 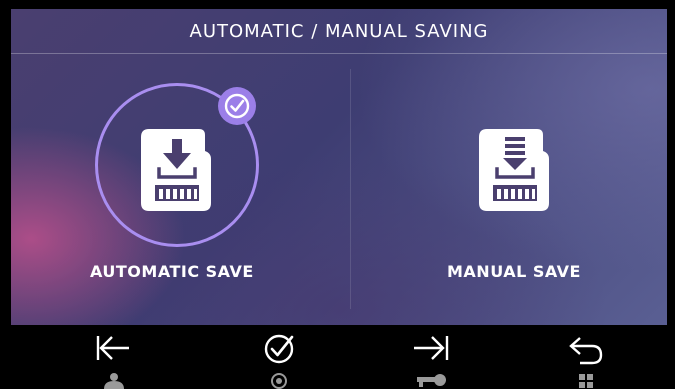 I want to click on key-icon, so click(x=431, y=380).